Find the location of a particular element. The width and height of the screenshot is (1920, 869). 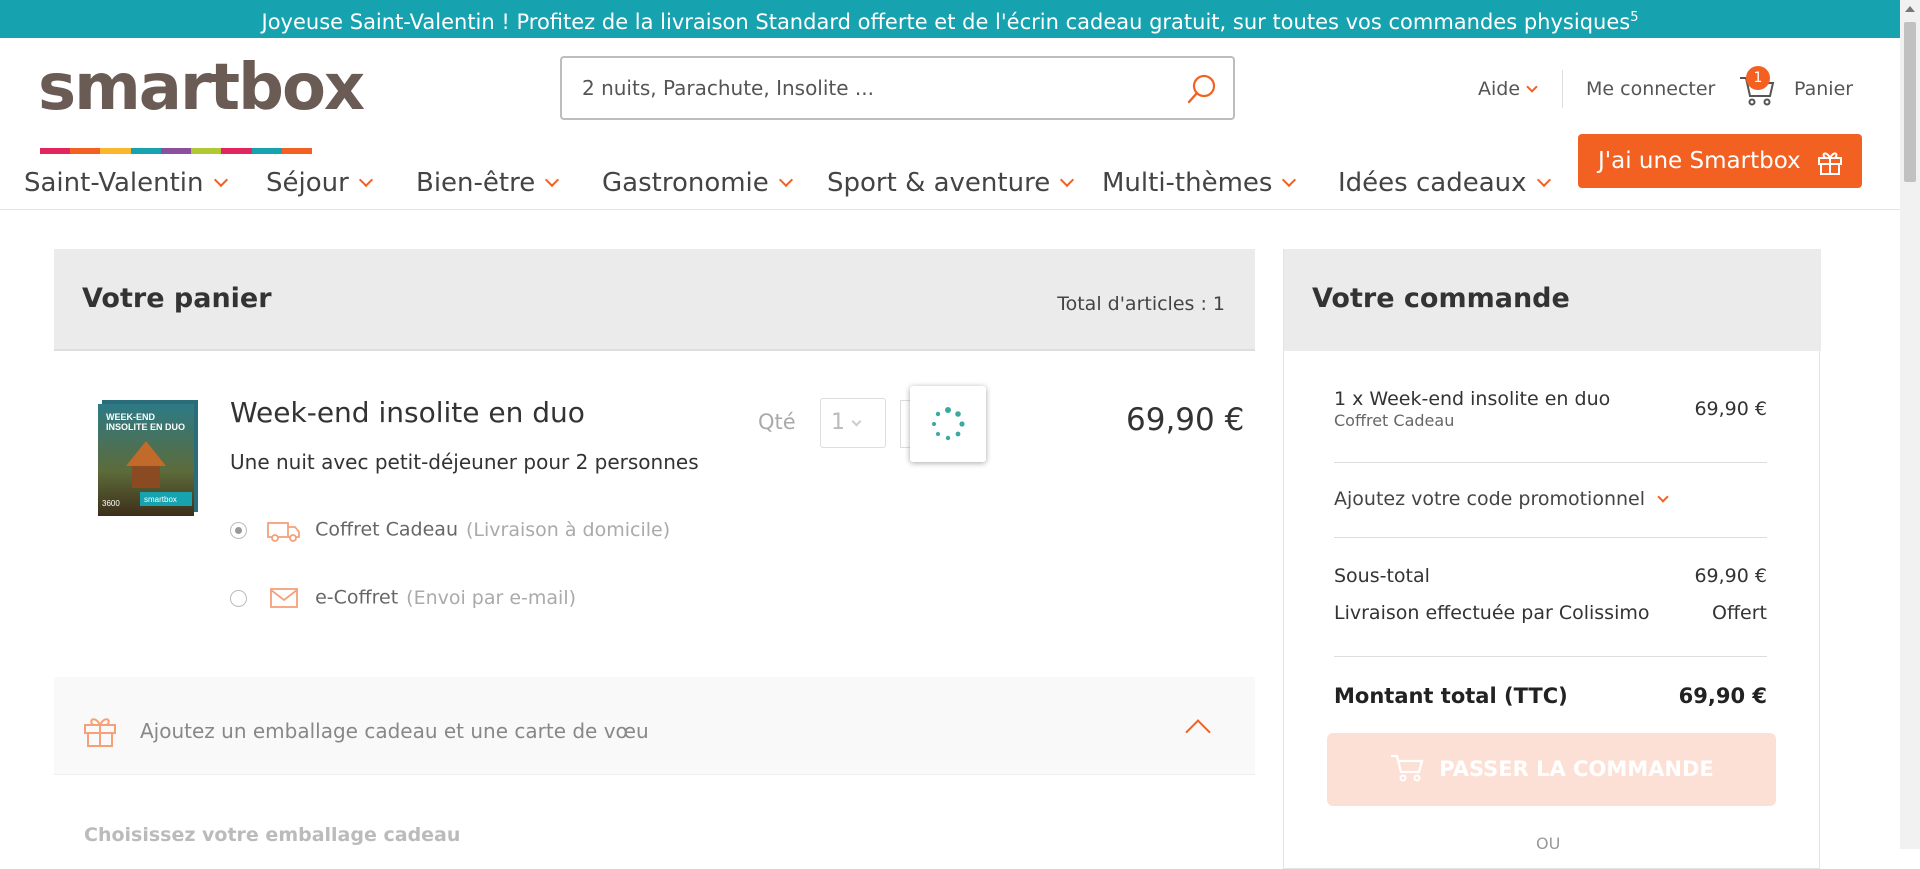

nav-item-multi-themes: Multi-thèmes is located at coordinates (1199, 183).